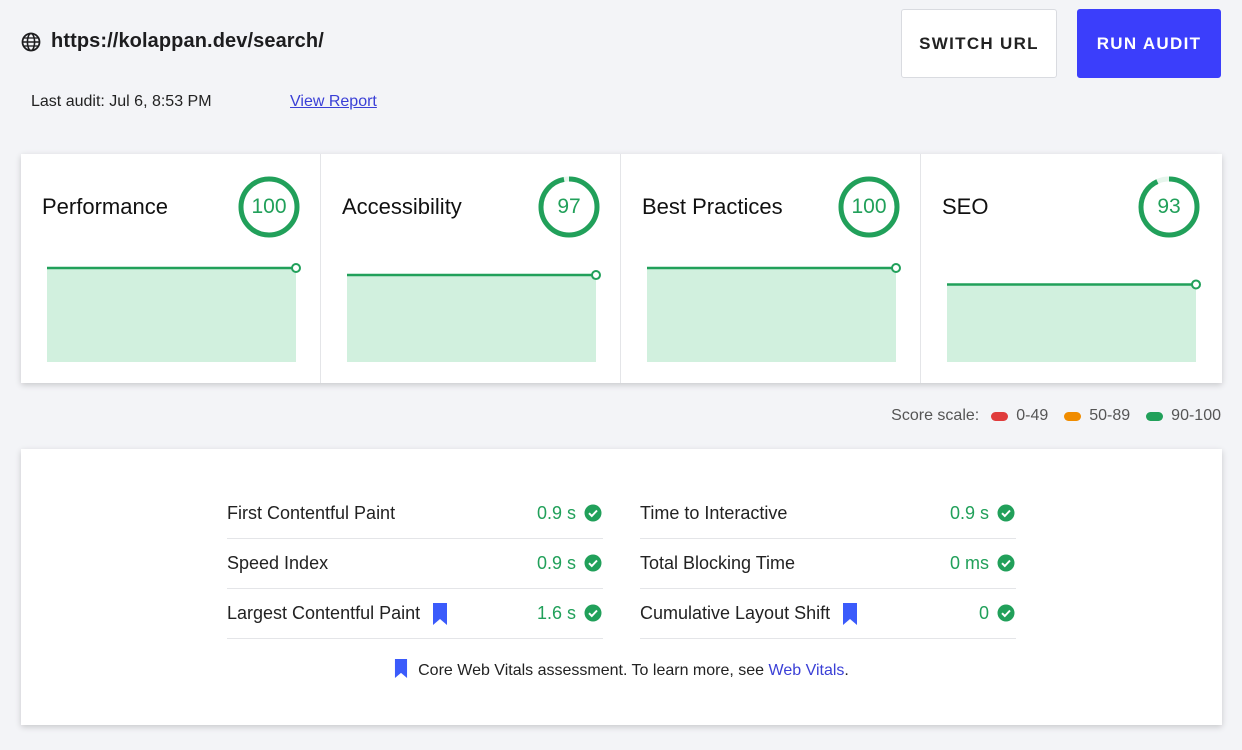 This screenshot has height=750, width=1242. Describe the element at coordinates (1000, 416) in the screenshot. I see `legend-swatch-fail` at that location.